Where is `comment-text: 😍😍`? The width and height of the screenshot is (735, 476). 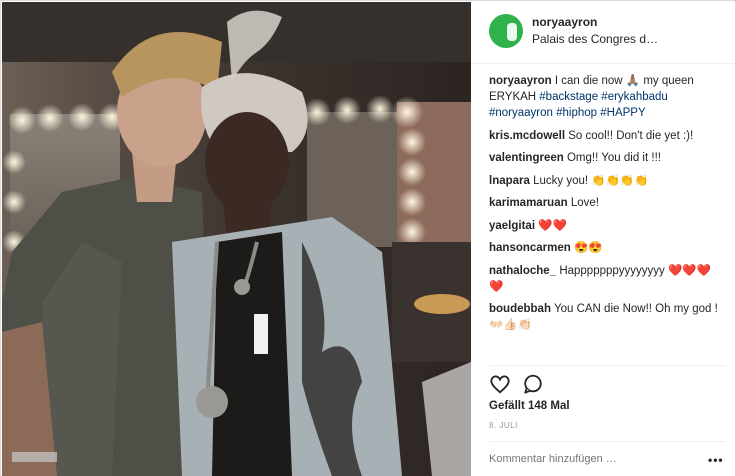
comment-text: 😍😍 is located at coordinates (588, 248).